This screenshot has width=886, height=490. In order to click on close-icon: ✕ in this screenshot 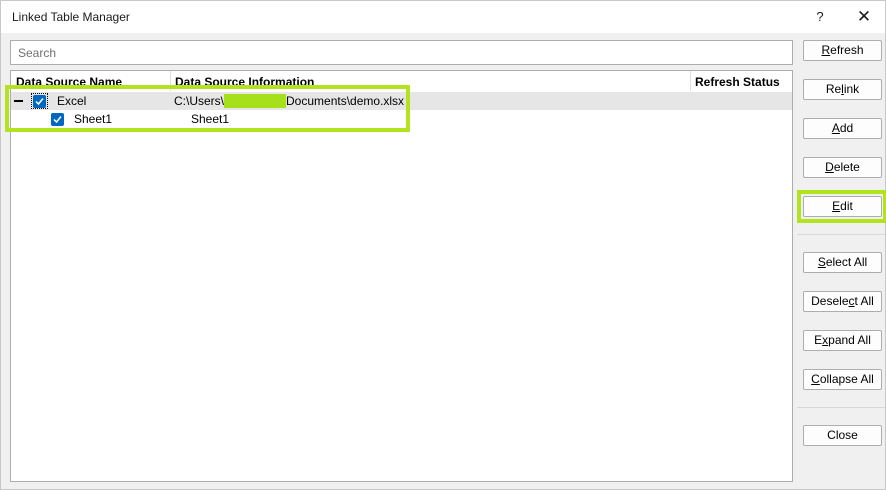, I will do `click(864, 17)`.